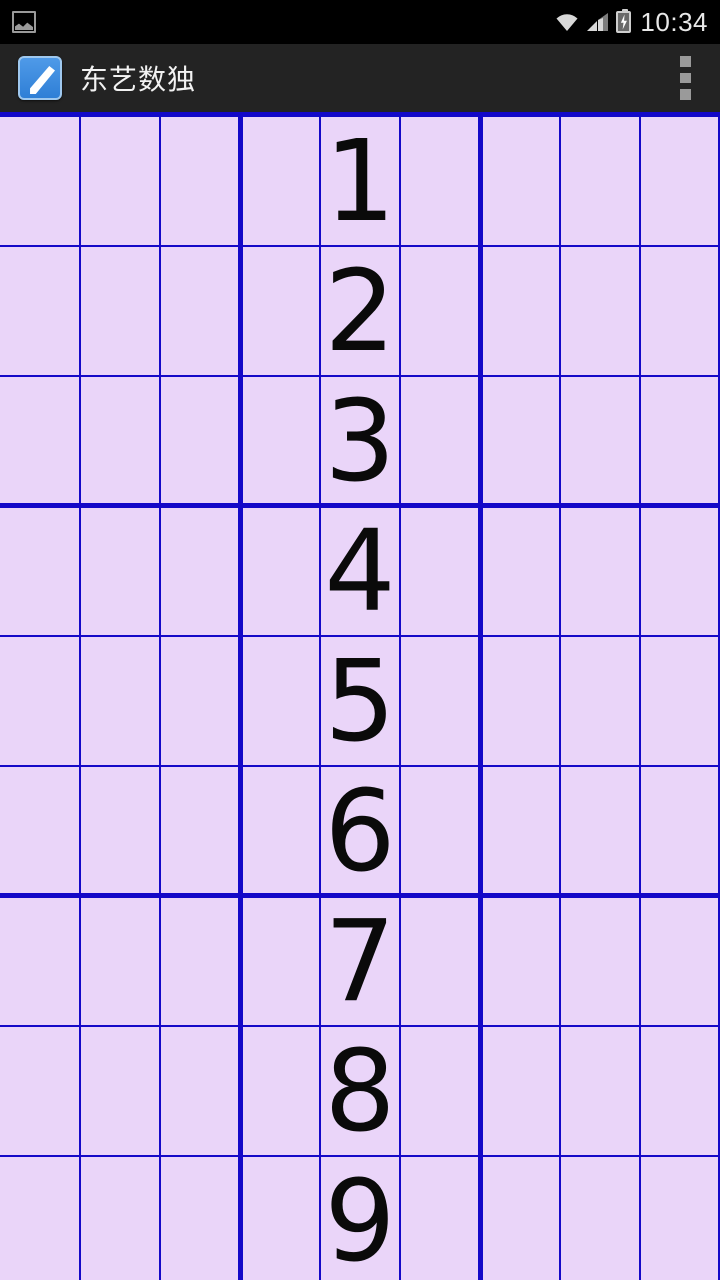 The height and width of the screenshot is (1280, 720). I want to click on sudoku-cell-r2-c9, so click(680, 312).